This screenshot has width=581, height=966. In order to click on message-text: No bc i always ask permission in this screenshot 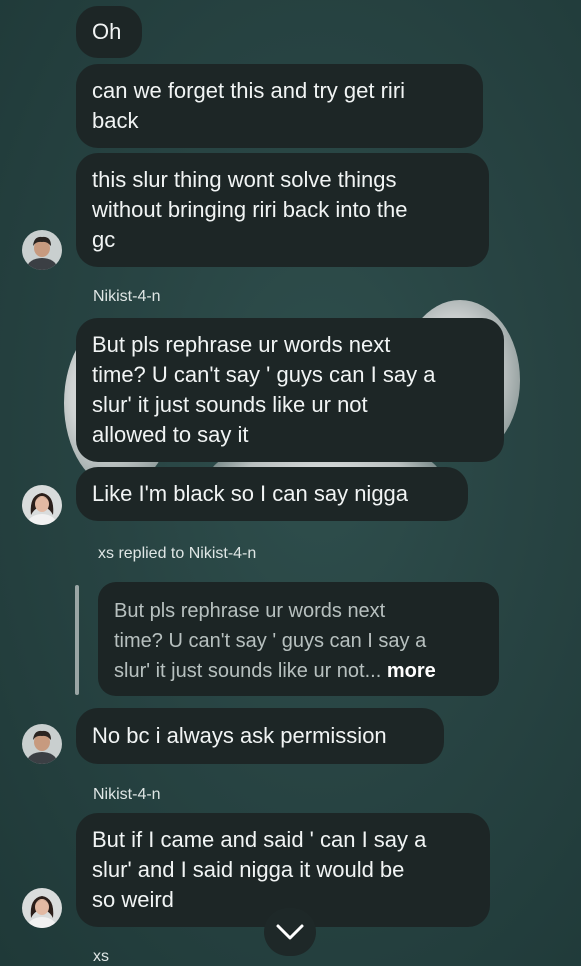, I will do `click(239, 735)`.